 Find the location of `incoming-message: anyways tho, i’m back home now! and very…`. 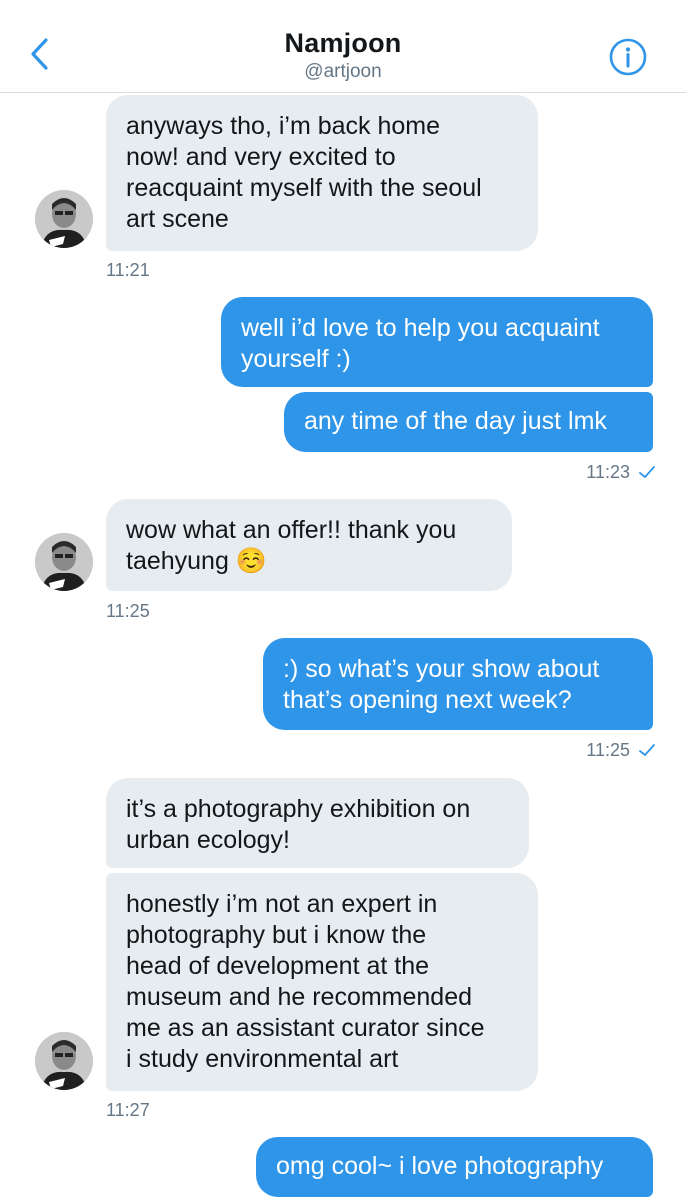

incoming-message: anyways tho, i’m back home now! and very… is located at coordinates (322, 173).